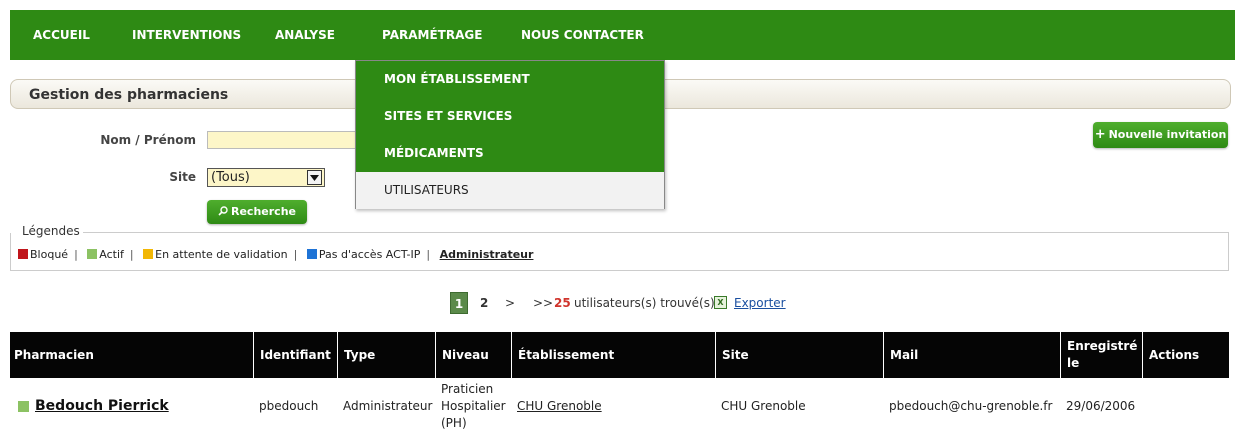 The width and height of the screenshot is (1235, 435). Describe the element at coordinates (263, 211) in the screenshot. I see `search-button-label: Recherche` at that location.